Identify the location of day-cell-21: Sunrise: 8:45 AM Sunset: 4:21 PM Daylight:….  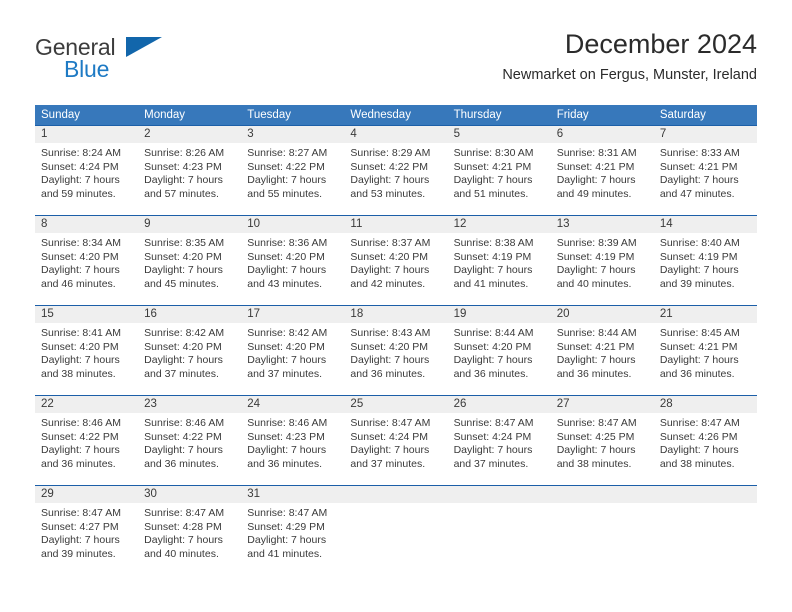
(705, 359).